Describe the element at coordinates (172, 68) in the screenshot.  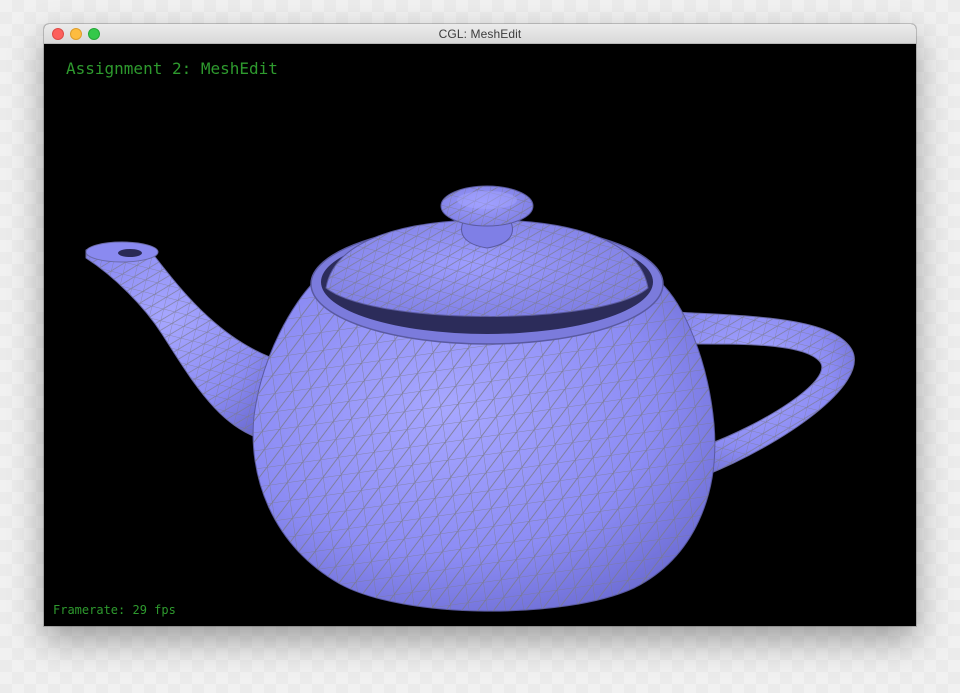
I see `assignment-heading: Assignment 2: MeshEdit` at that location.